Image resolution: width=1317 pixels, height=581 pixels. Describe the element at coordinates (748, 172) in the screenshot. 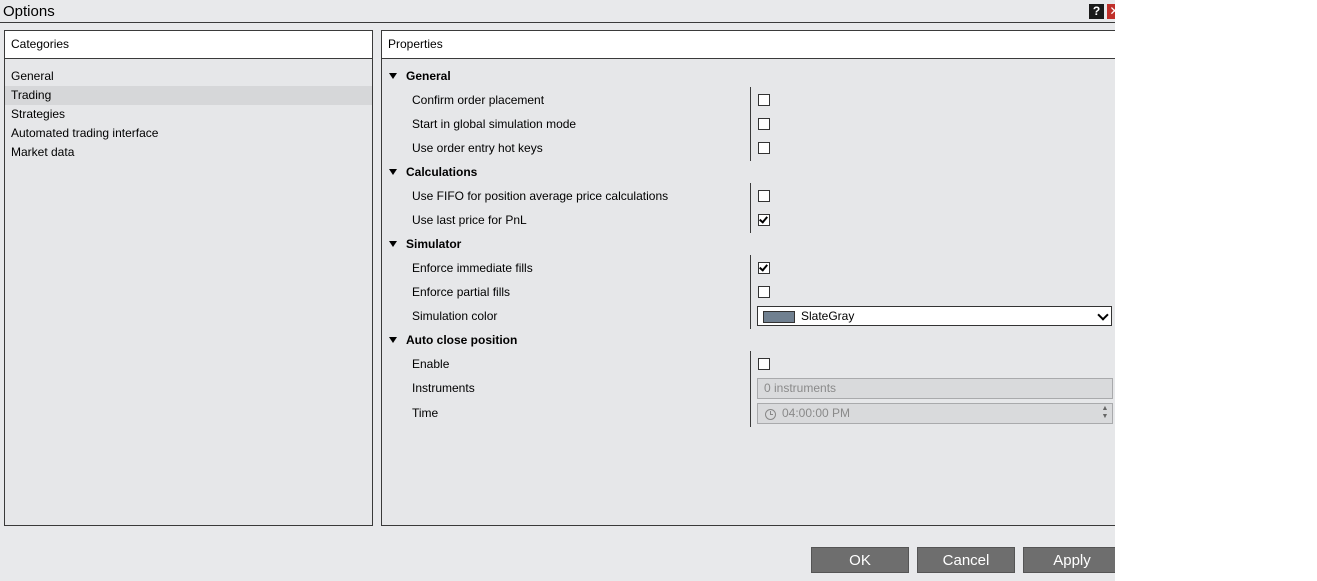

I see `section-calculations: Calculations` at that location.